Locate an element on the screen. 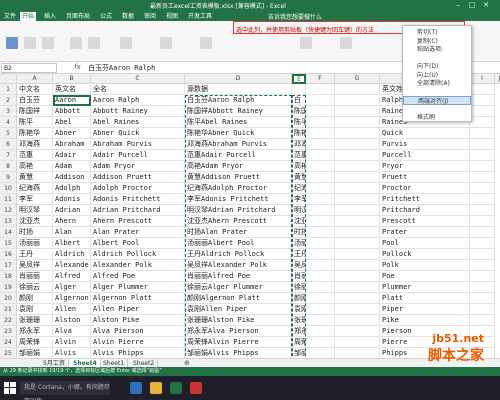  cell: 袁刚 is located at coordinates (35, 309).